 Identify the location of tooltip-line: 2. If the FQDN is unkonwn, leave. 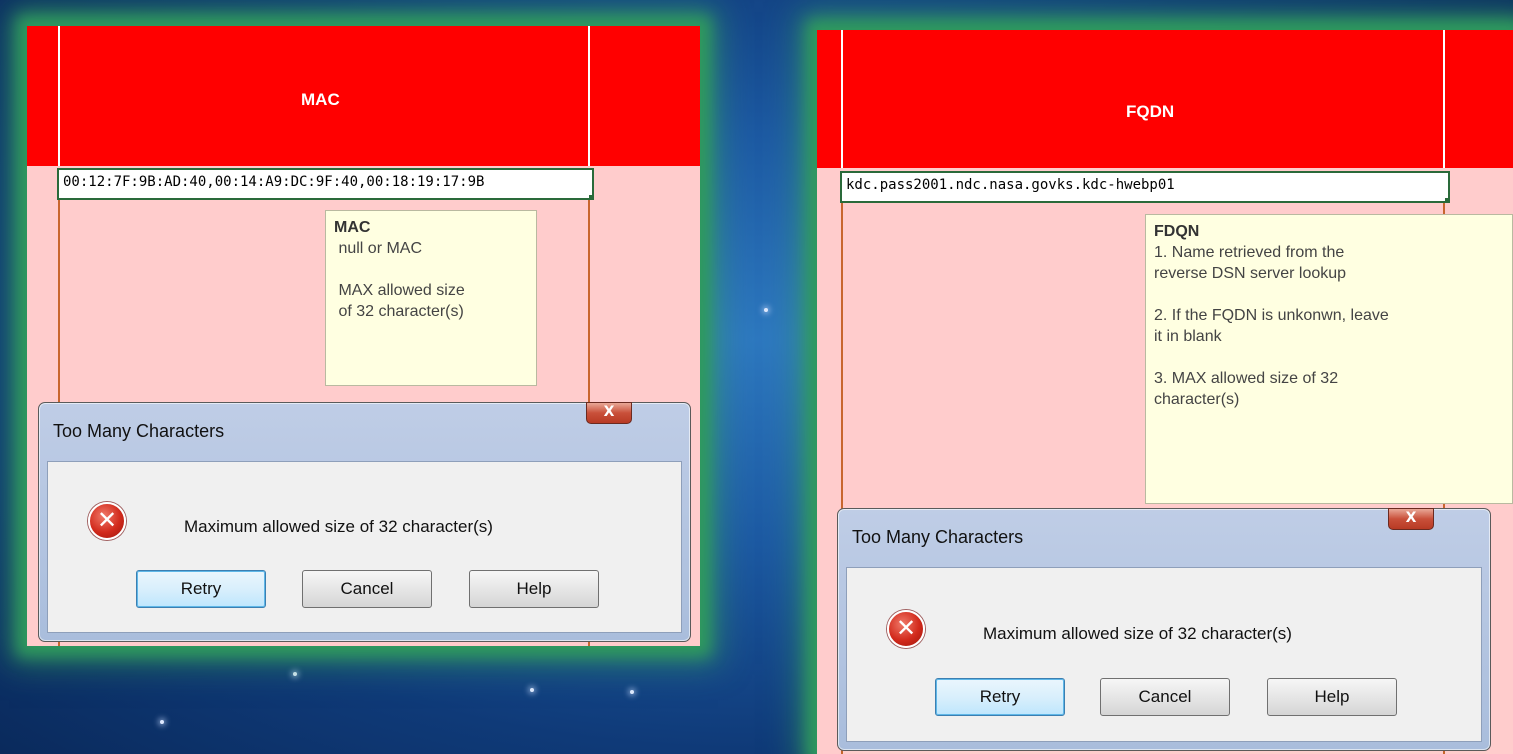
(1271, 315).